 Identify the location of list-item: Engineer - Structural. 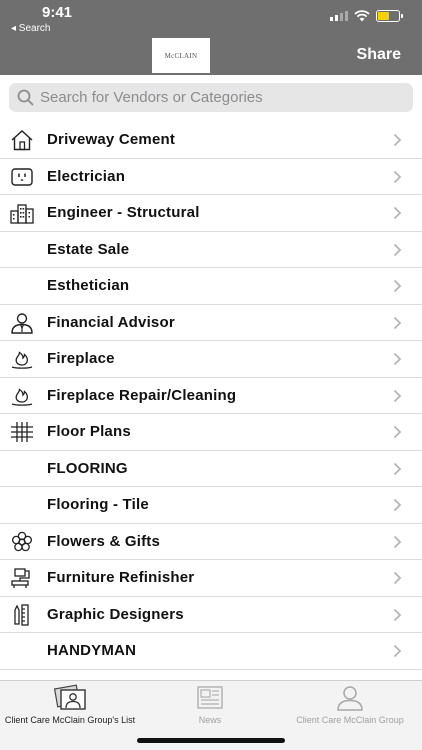
(211, 213).